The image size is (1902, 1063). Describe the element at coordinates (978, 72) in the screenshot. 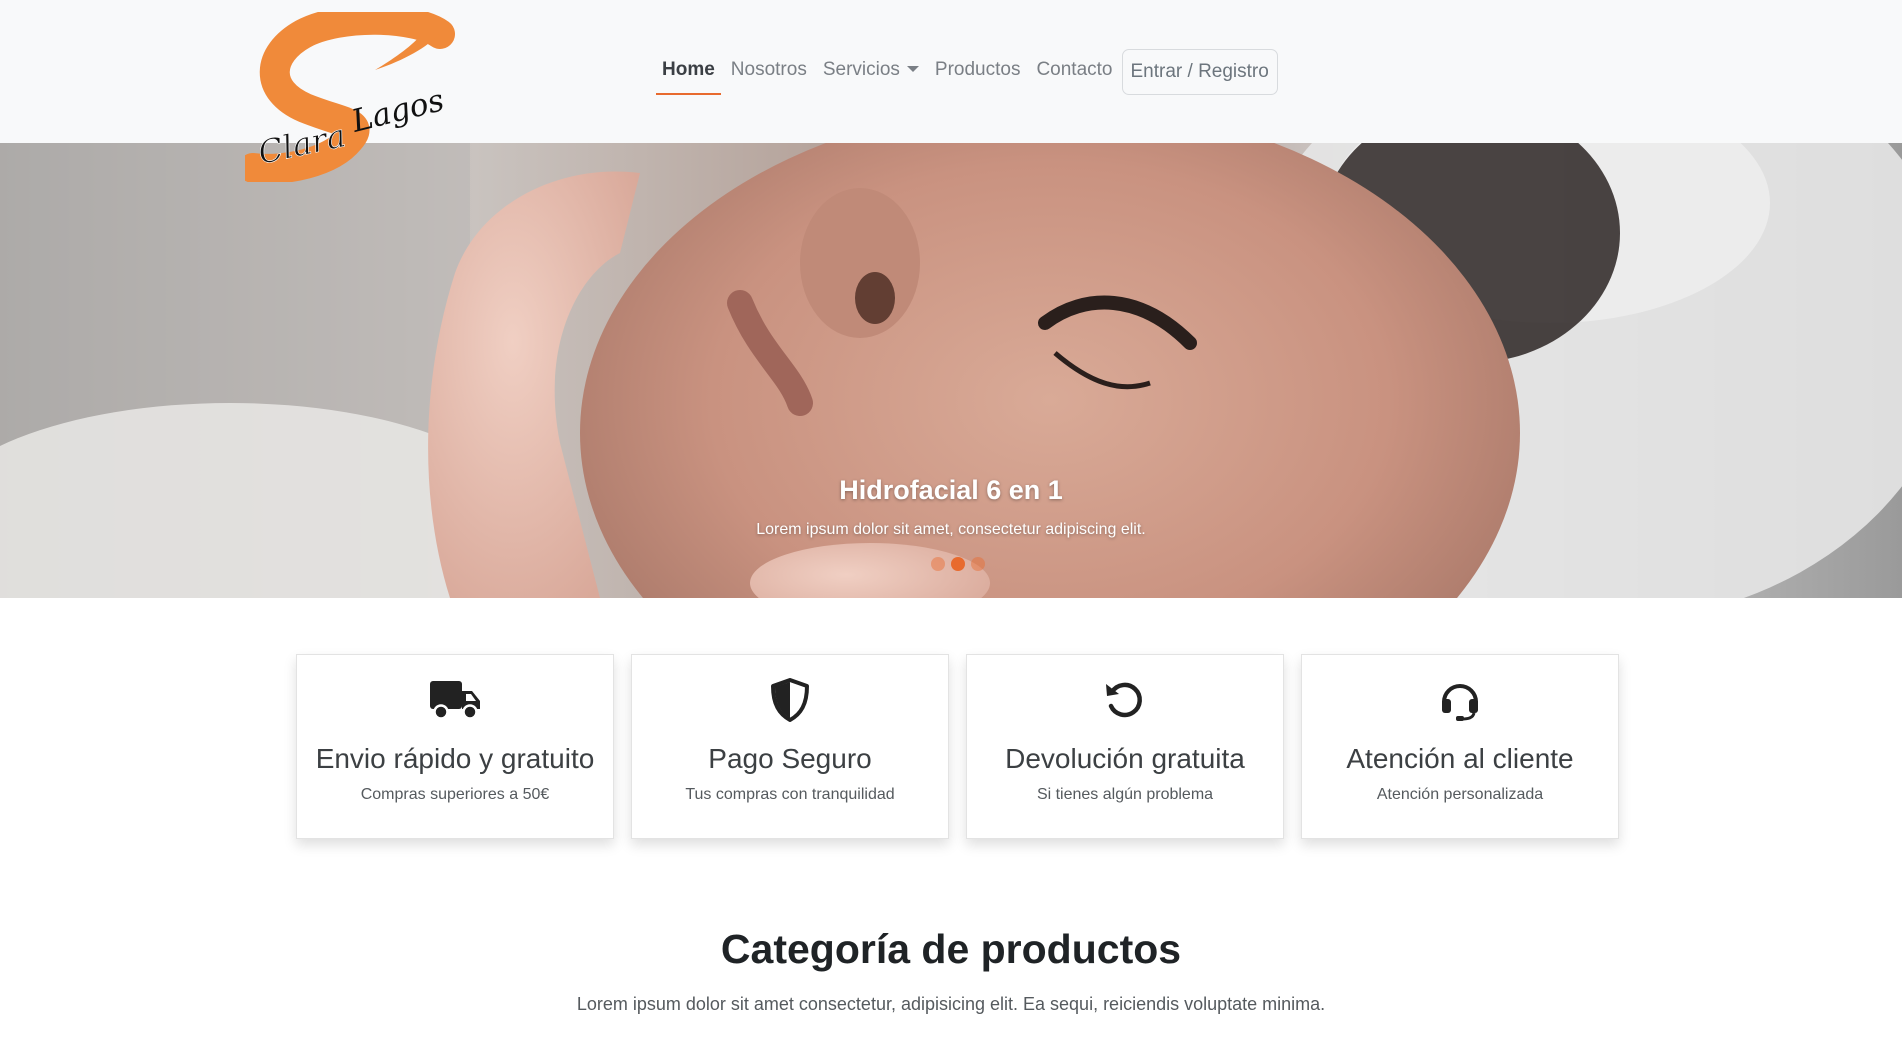

I see `nav-productos: Productos` at that location.